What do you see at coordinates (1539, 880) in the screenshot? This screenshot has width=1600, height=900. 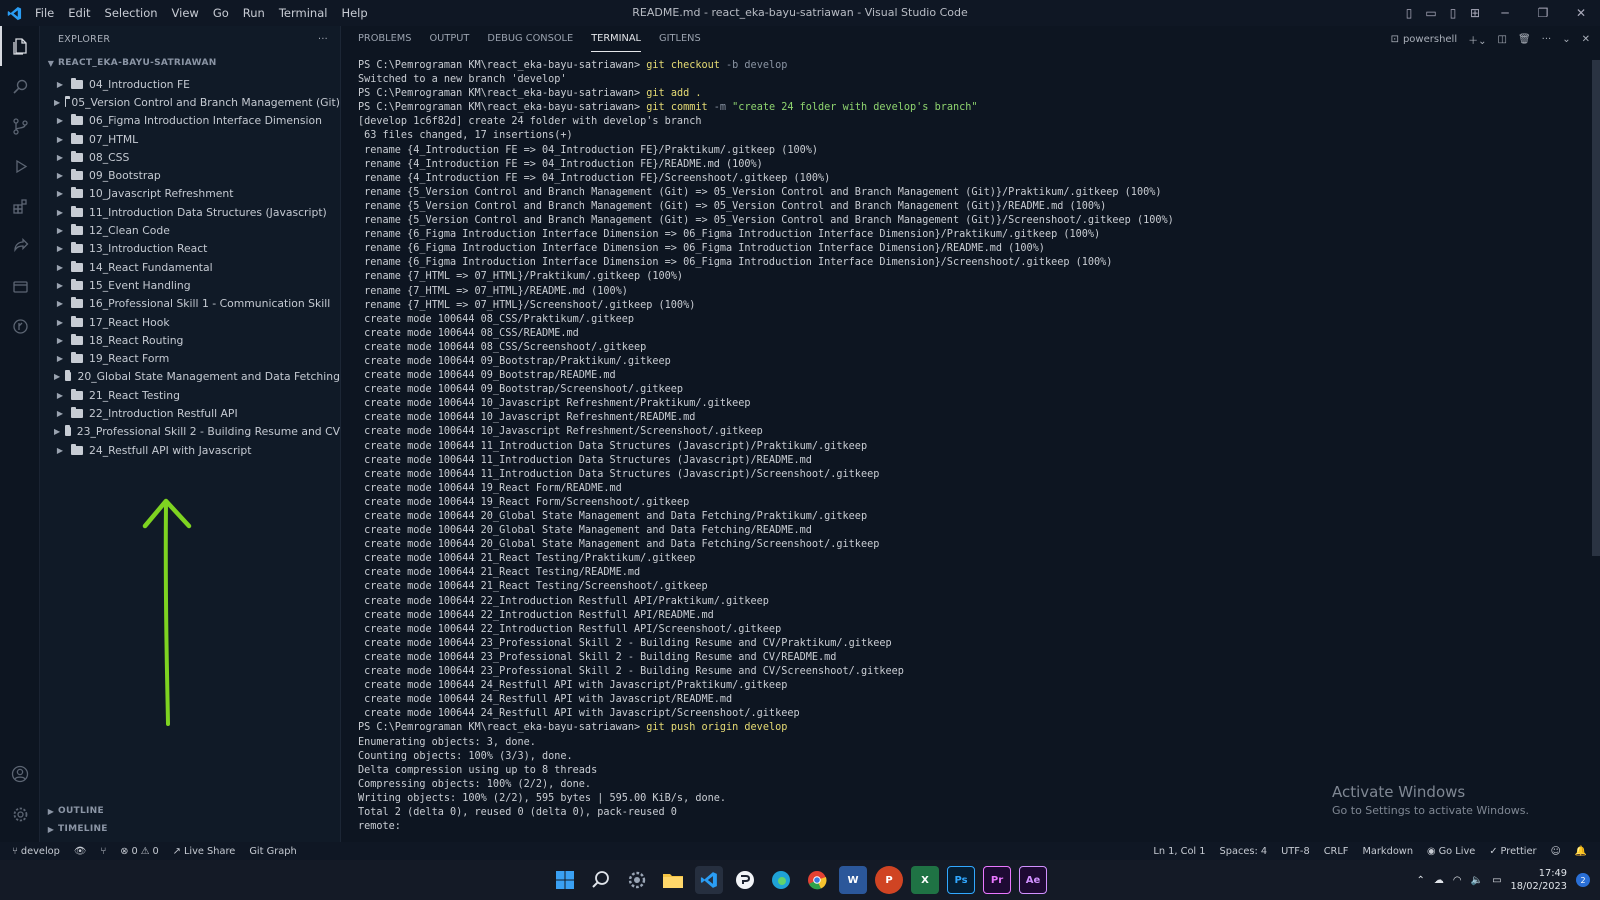 I see `clock: 17:49 18/02/2023` at bounding box center [1539, 880].